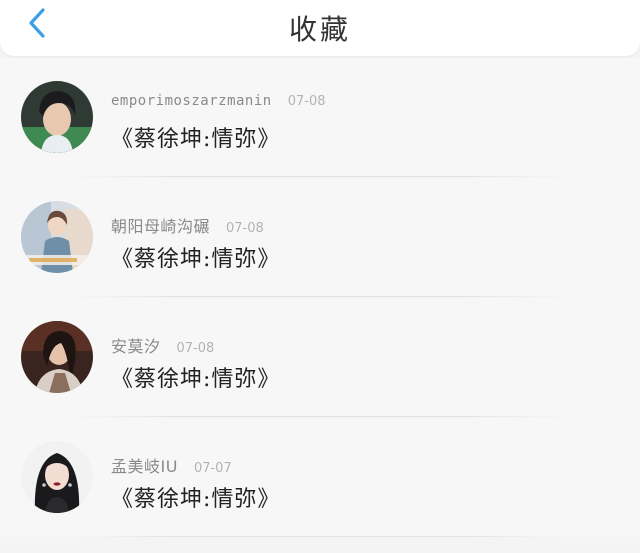 The width and height of the screenshot is (640, 553). Describe the element at coordinates (191, 101) in the screenshot. I see `username: emporimoszarzmanin` at that location.